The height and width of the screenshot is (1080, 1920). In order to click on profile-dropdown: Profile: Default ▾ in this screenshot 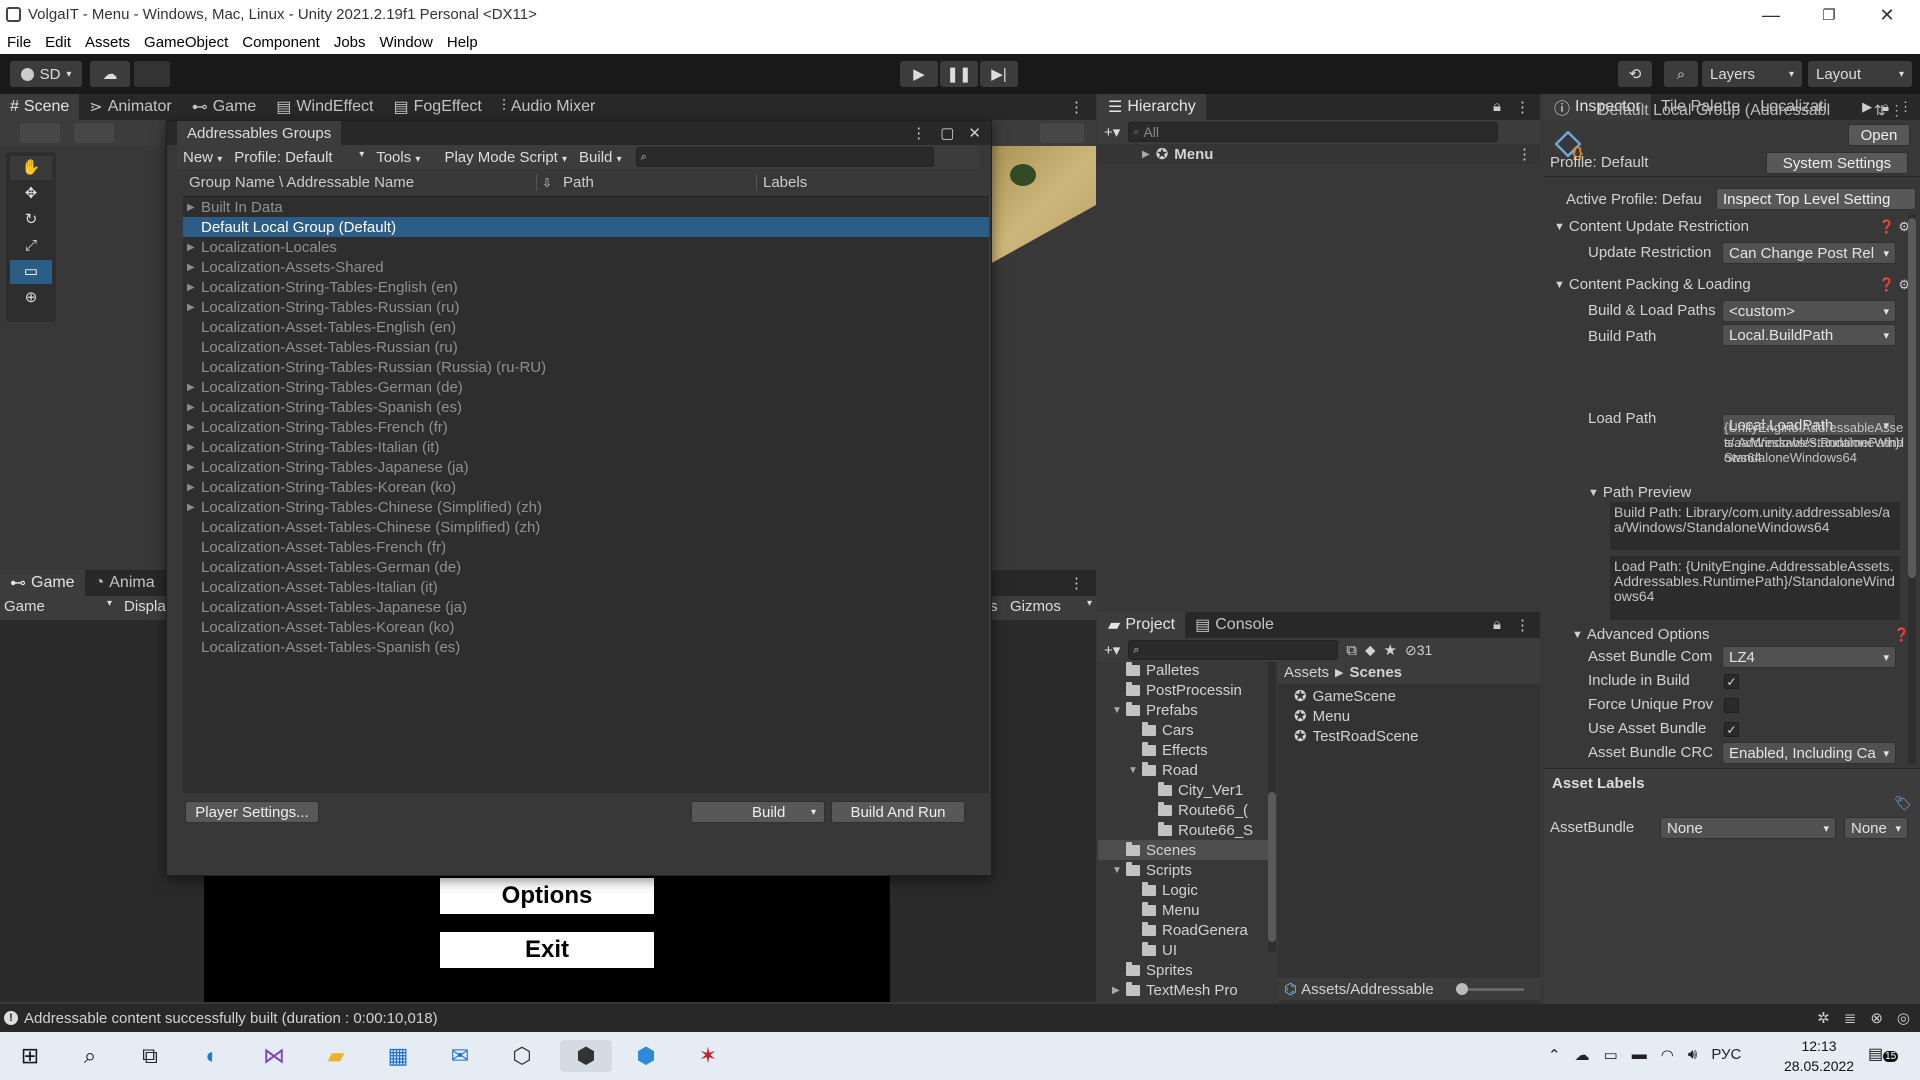, I will do `click(299, 157)`.